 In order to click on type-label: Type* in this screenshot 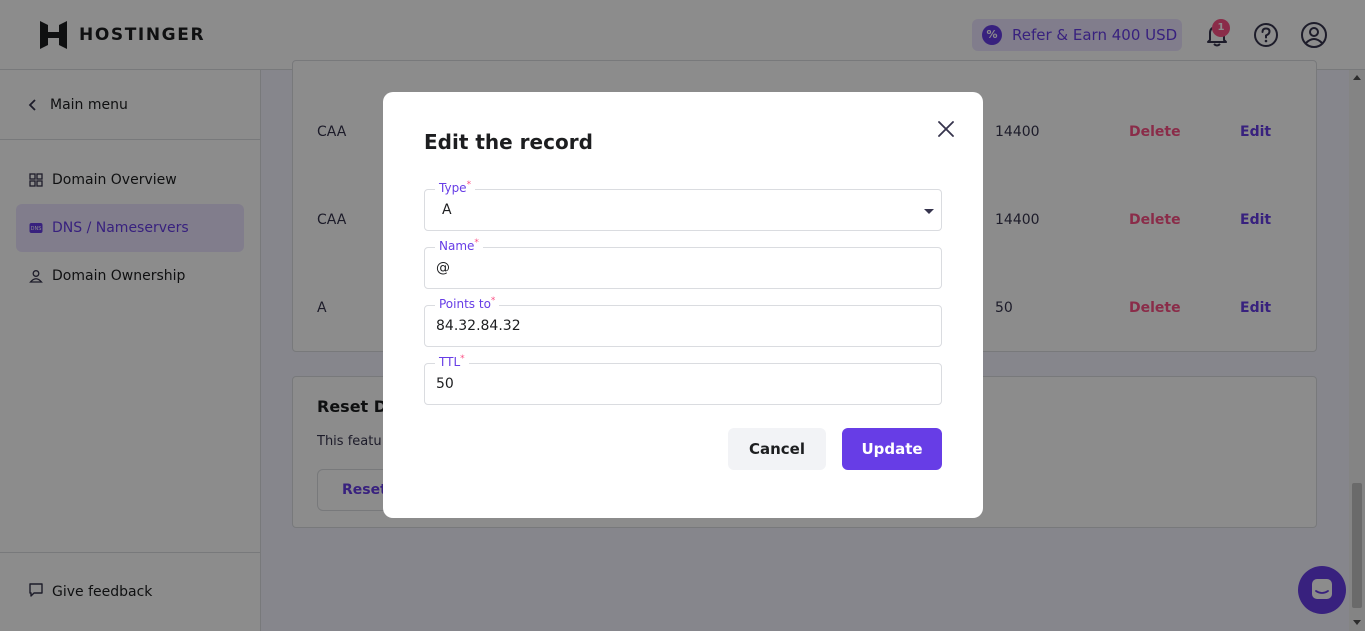, I will do `click(455, 187)`.